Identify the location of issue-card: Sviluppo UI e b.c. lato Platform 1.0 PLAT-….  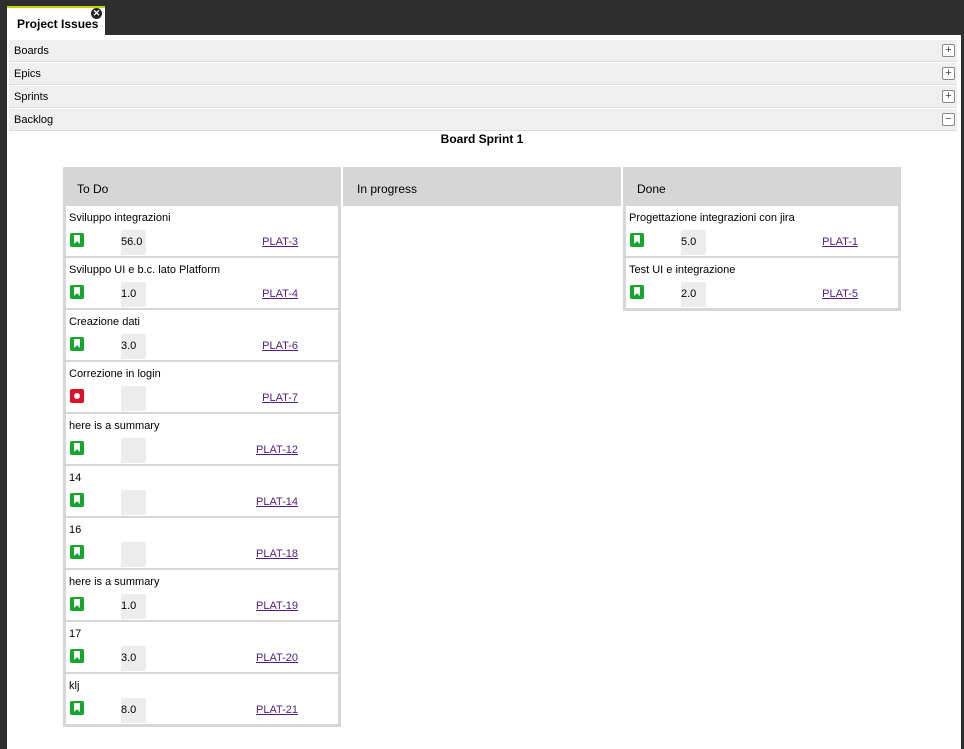
(202, 283).